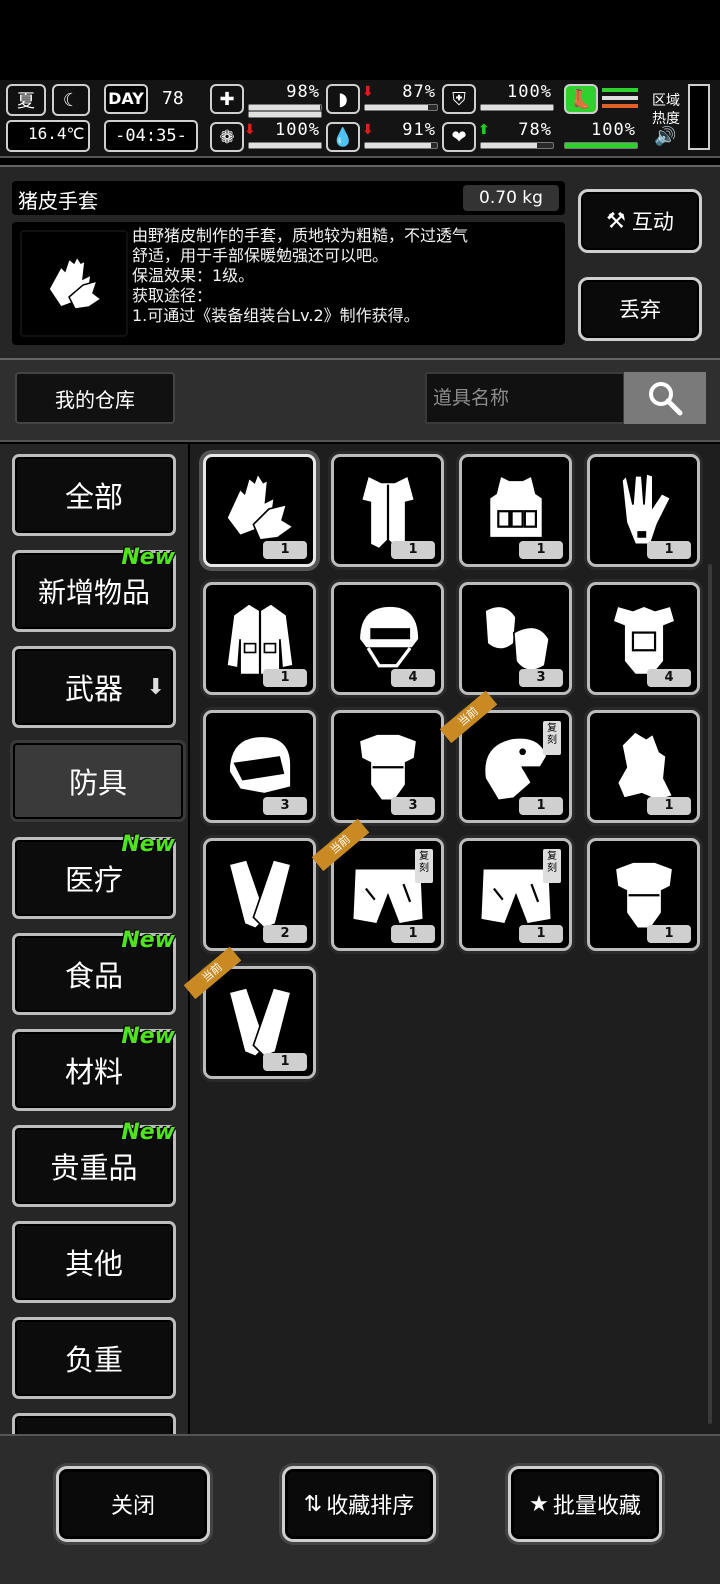 This screenshot has height=1584, width=720. I want to click on brain-icon: ❁, so click(227, 137).